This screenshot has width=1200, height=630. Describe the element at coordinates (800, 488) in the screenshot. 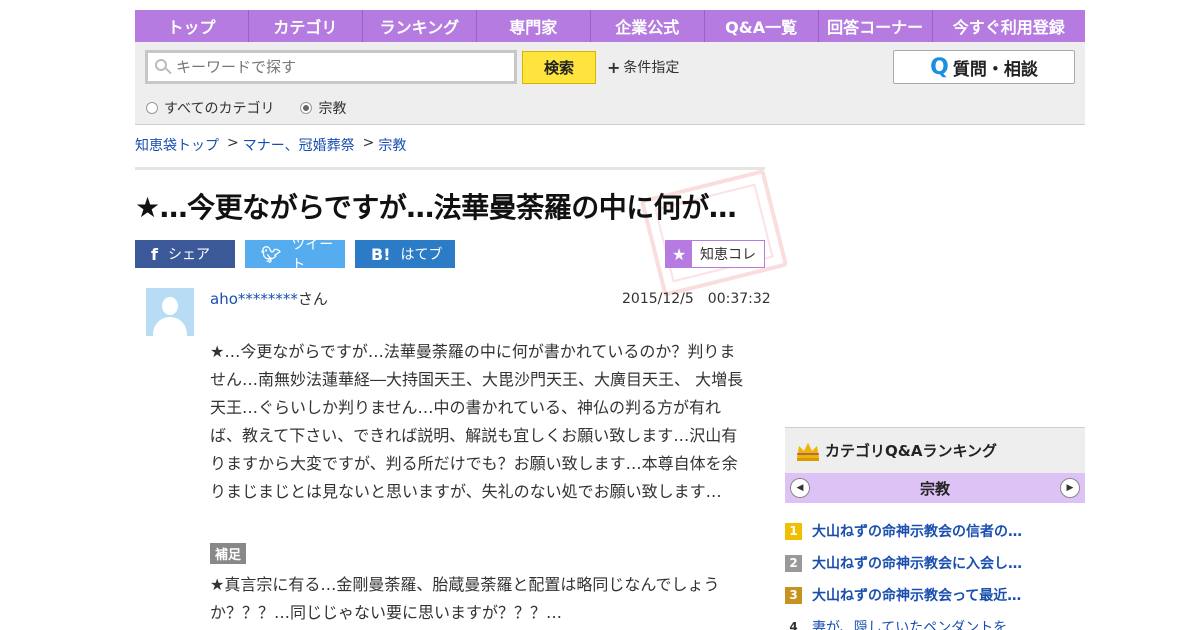

I see `chevron-left-icon: ◀` at that location.